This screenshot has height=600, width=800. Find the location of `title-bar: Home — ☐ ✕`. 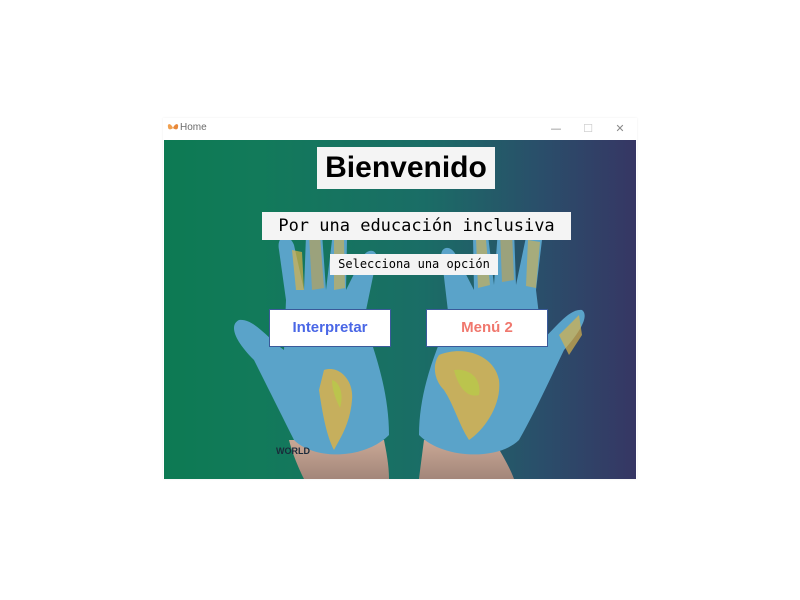

title-bar: Home — ☐ ✕ is located at coordinates (400, 129).